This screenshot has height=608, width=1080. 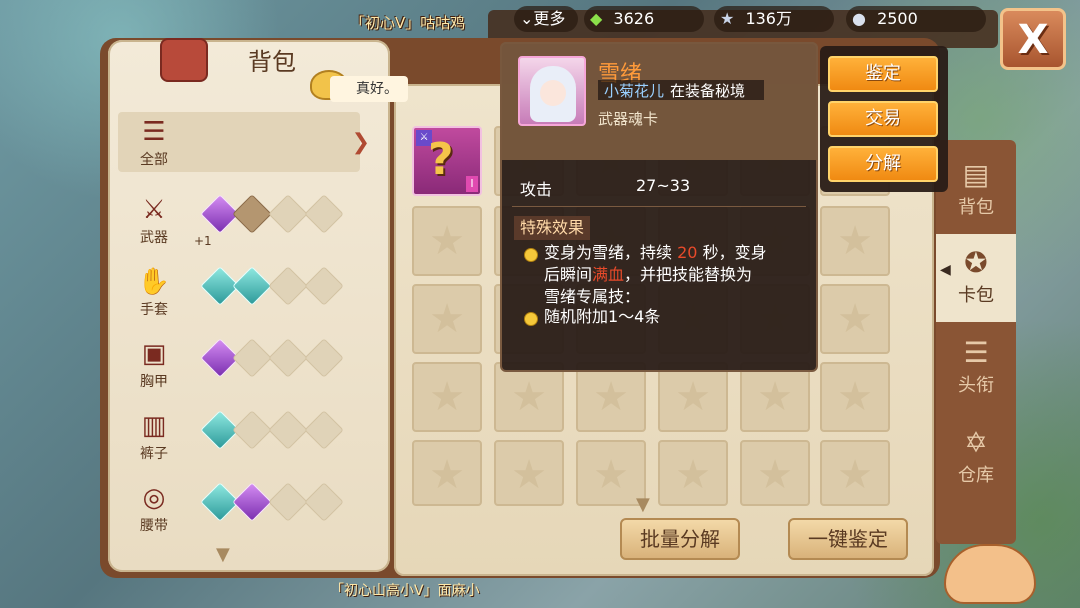 I want to click on more-label: 更多, so click(x=549, y=18).